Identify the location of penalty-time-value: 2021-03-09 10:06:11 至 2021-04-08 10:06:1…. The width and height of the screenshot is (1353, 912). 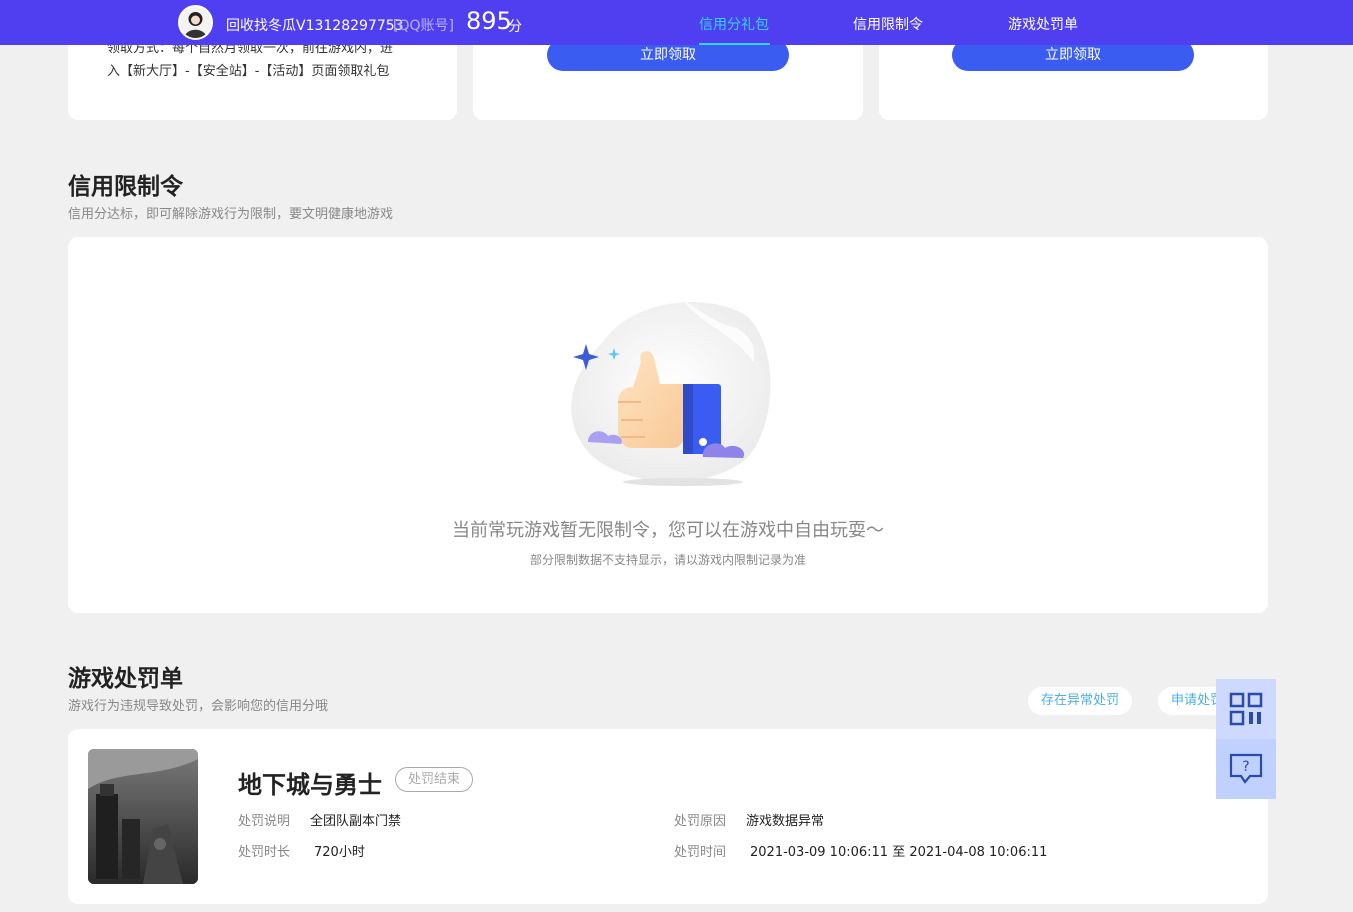
(899, 852).